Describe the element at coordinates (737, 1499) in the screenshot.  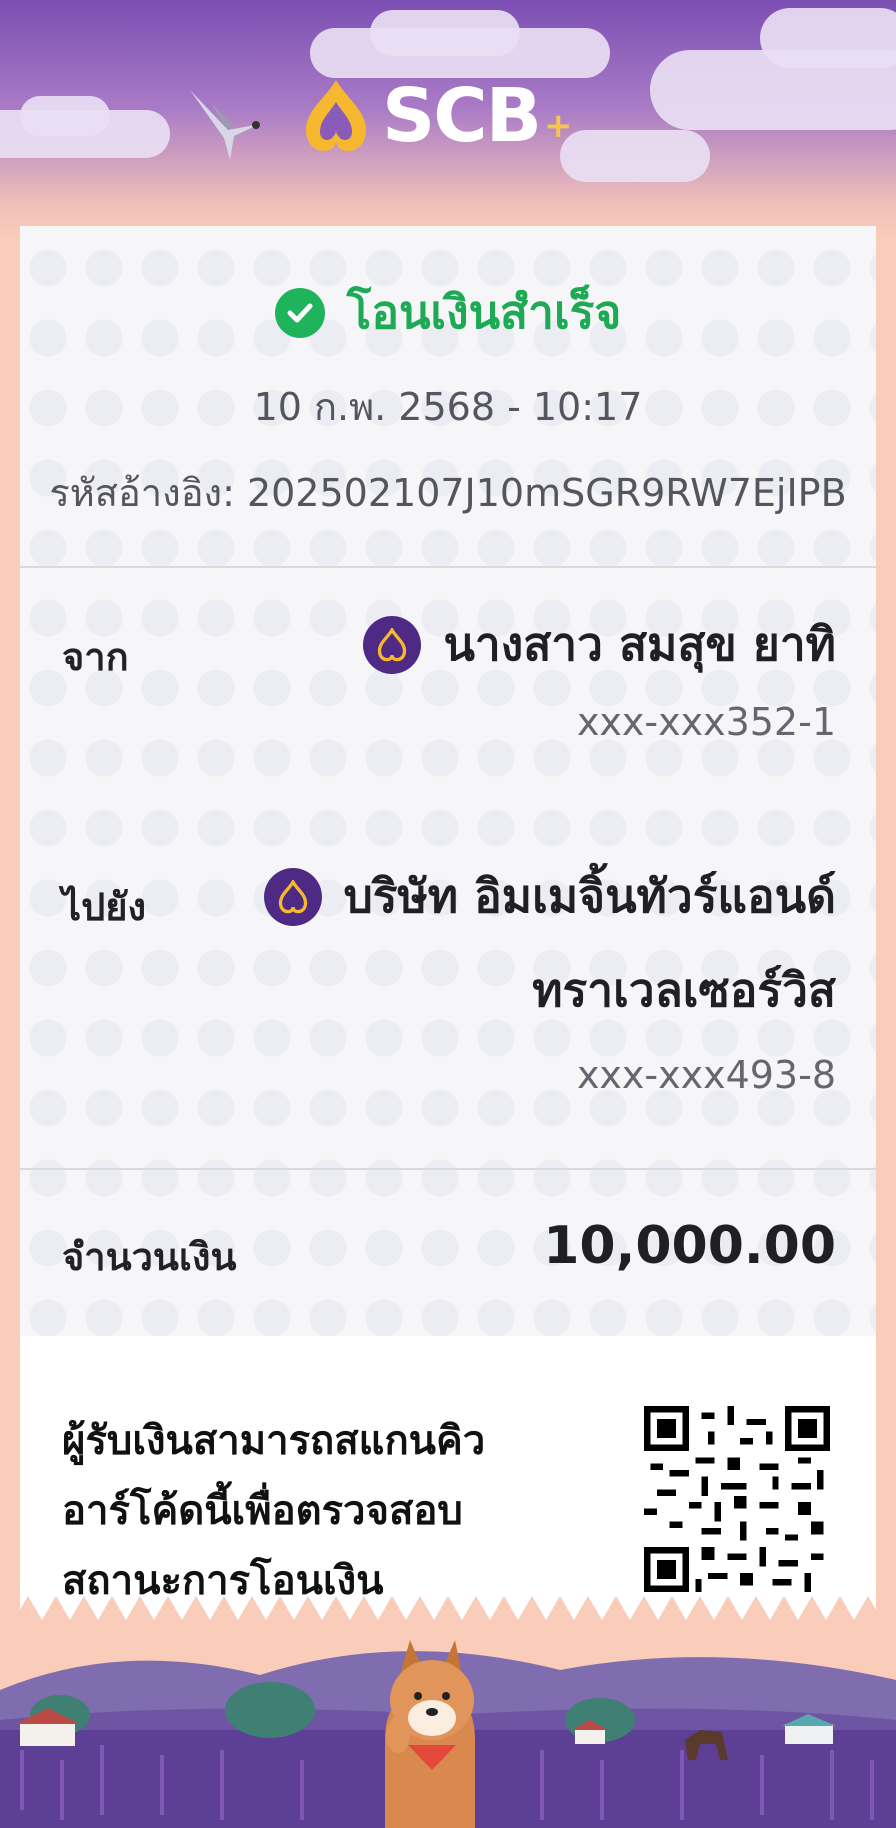
I see `qr-code-icon` at that location.